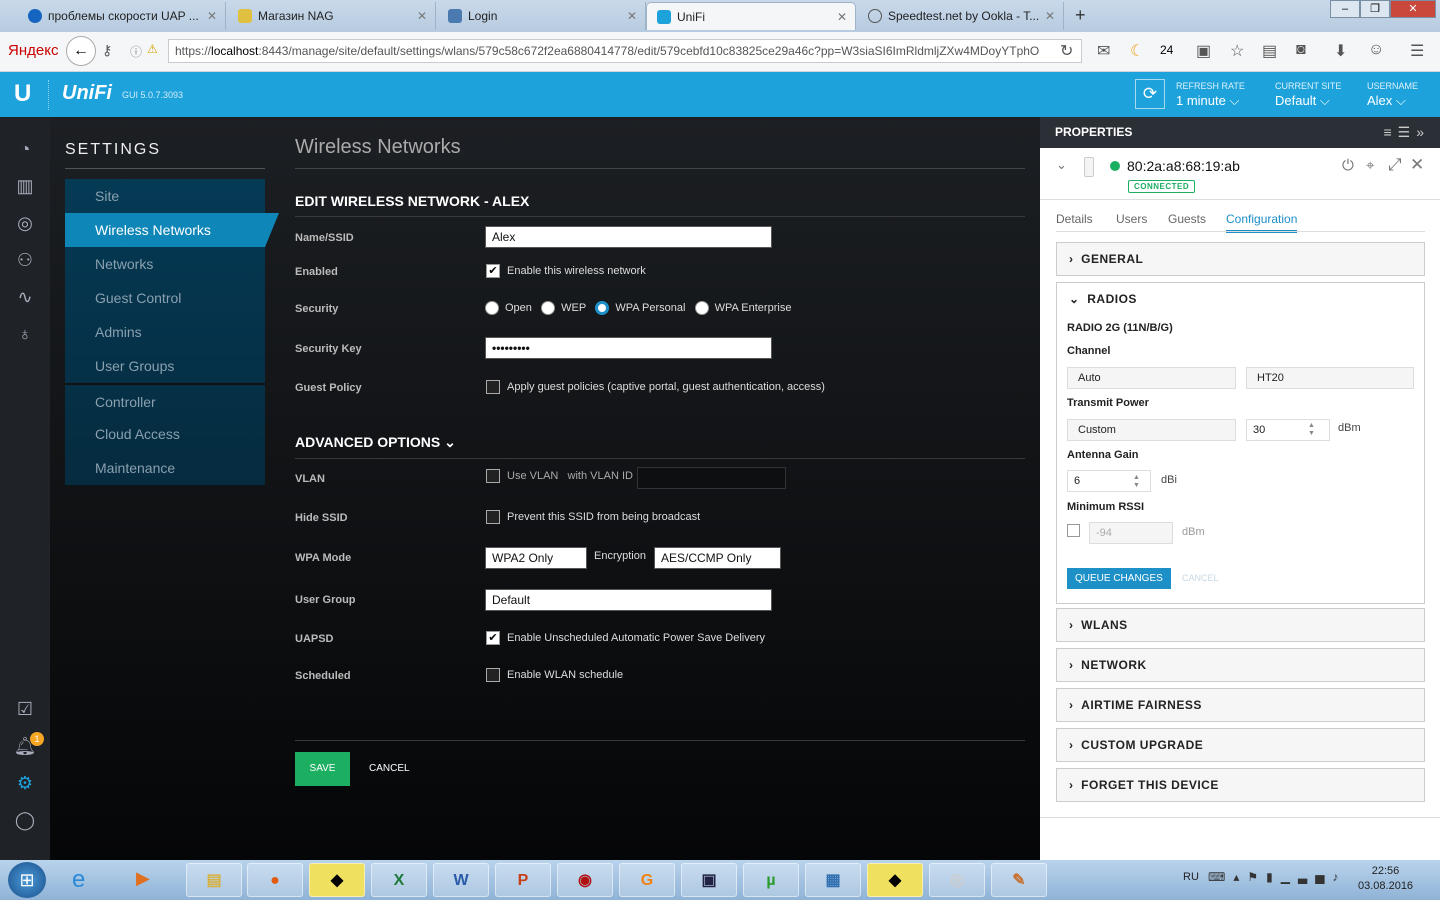 Image resolution: width=1440 pixels, height=900 pixels. I want to click on language-indicator: RU, so click(1191, 877).